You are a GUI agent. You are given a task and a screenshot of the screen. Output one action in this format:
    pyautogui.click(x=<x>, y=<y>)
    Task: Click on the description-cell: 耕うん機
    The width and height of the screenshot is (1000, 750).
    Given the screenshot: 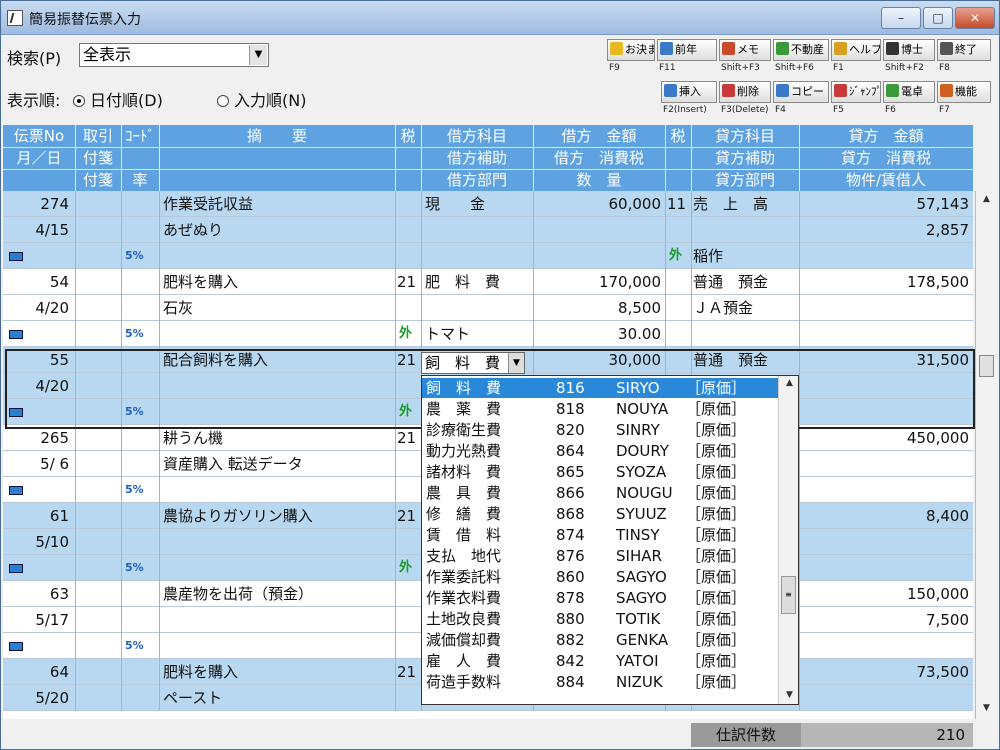 What is the action you would take?
    pyautogui.click(x=193, y=438)
    